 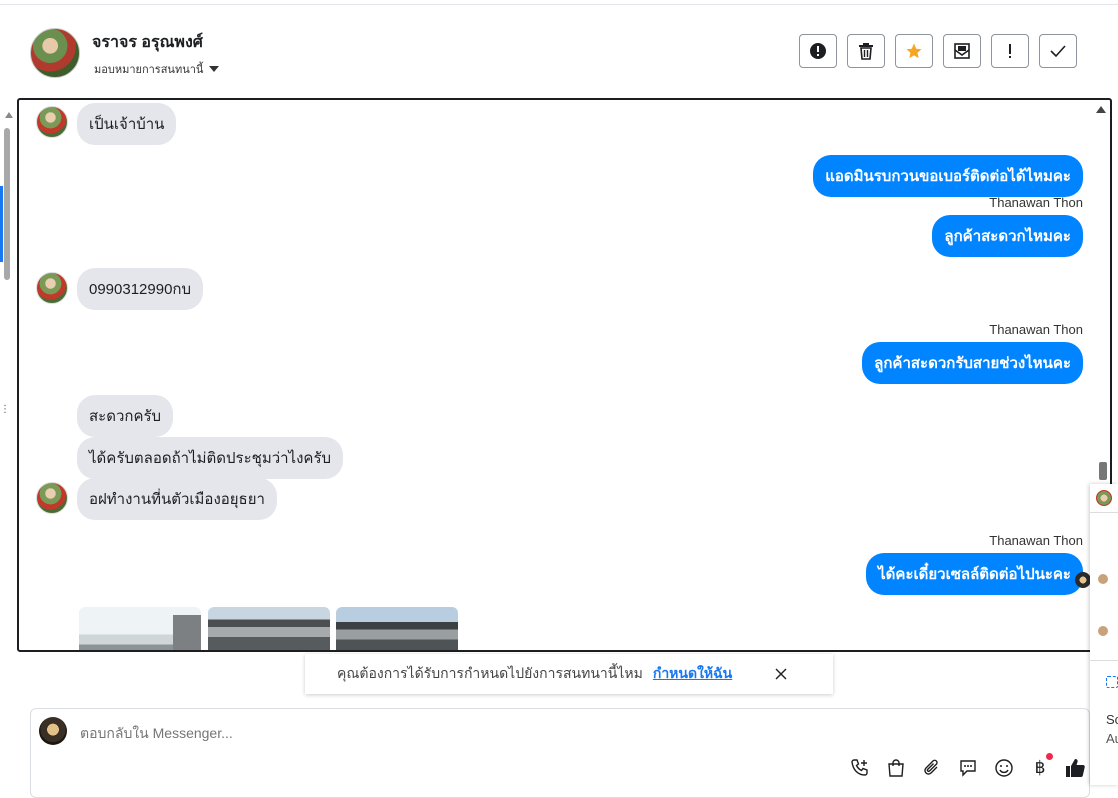 What do you see at coordinates (147, 42) in the screenshot?
I see `customer-name: จราจร อรุณพงศ์` at bounding box center [147, 42].